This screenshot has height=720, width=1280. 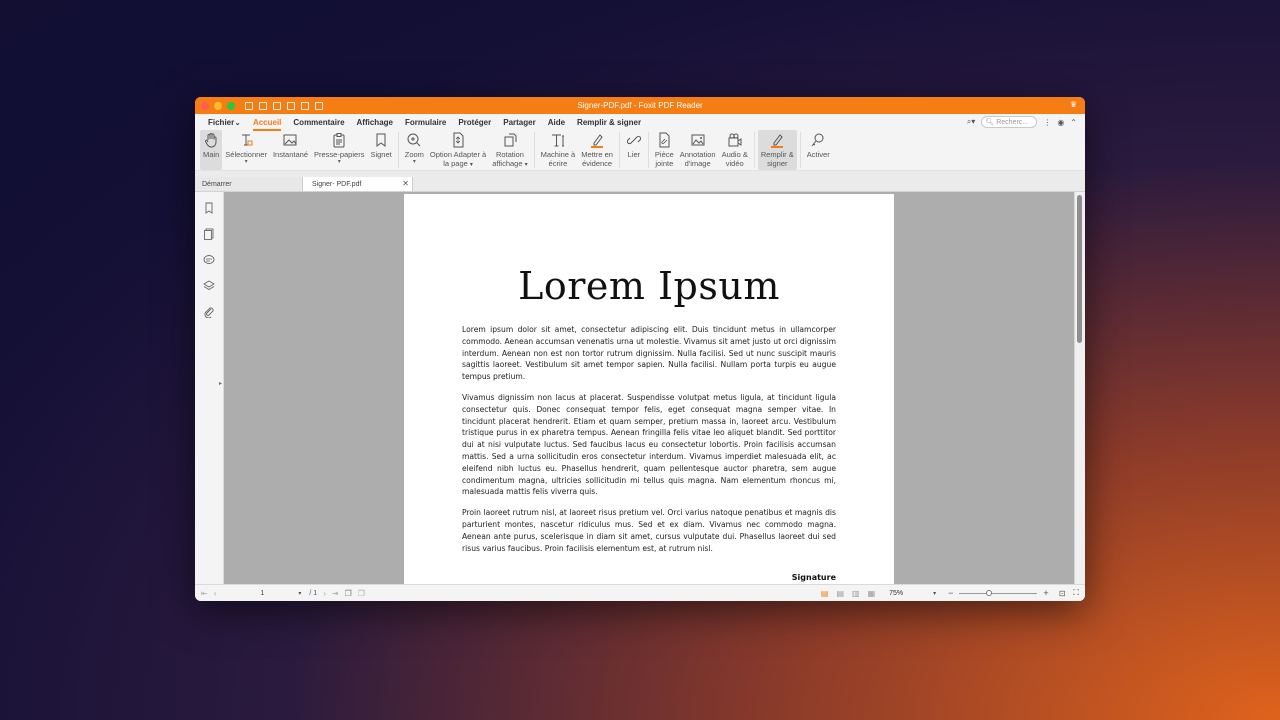 What do you see at coordinates (519, 122) in the screenshot?
I see `menu-partager: Partager` at bounding box center [519, 122].